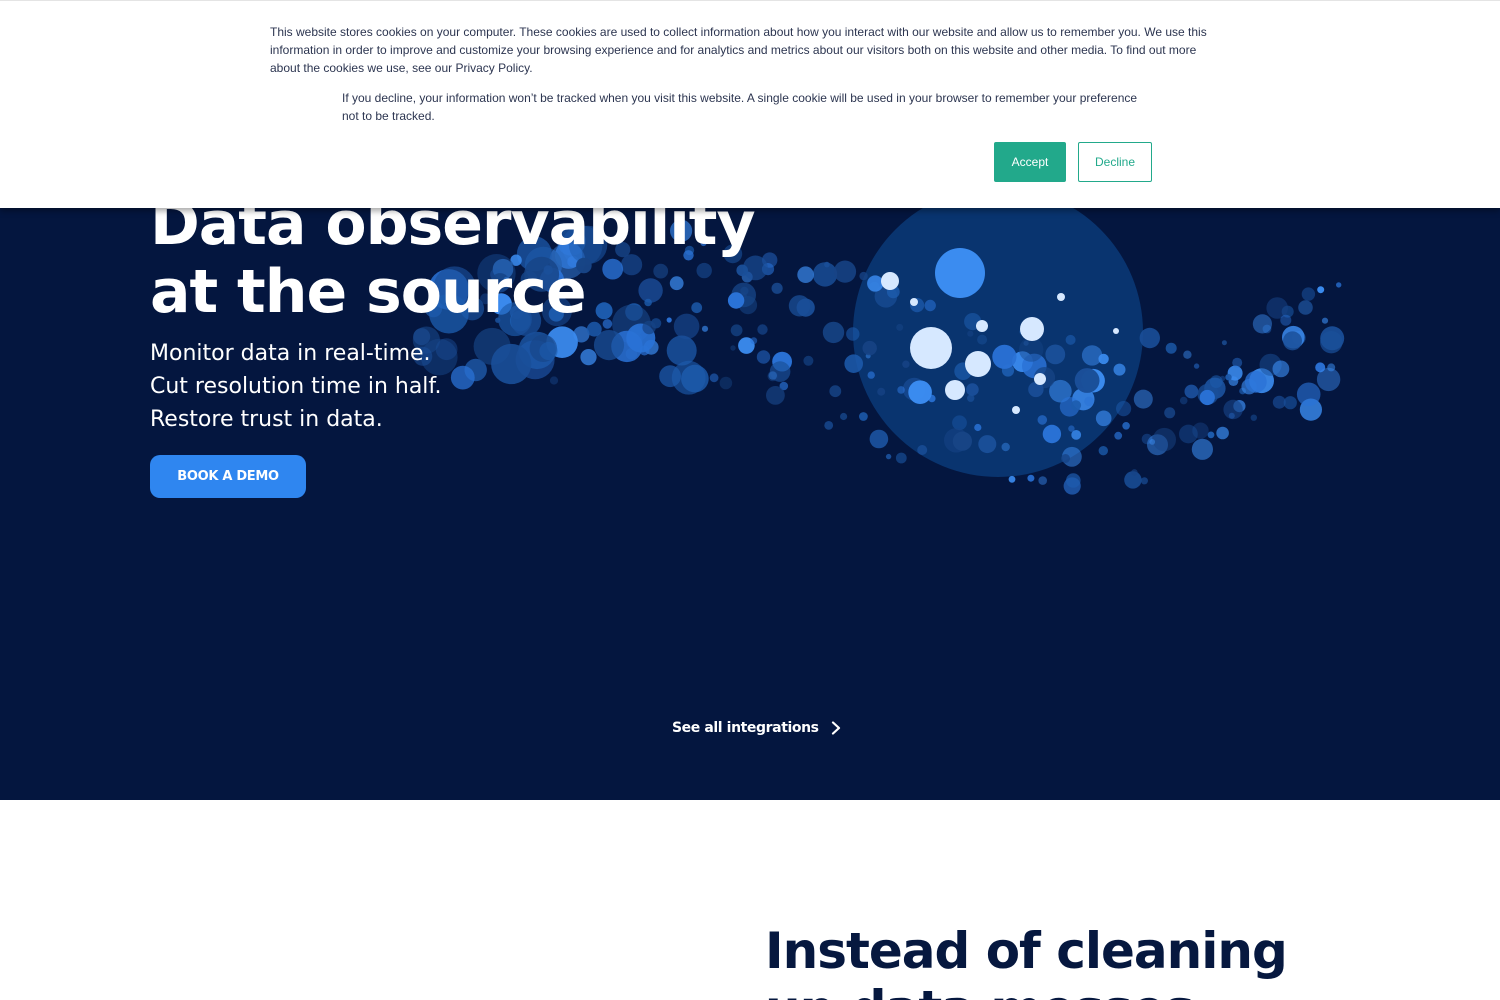  Describe the element at coordinates (266, 419) in the screenshot. I see `hero-subtitle-line: Restore trust in data.` at that location.